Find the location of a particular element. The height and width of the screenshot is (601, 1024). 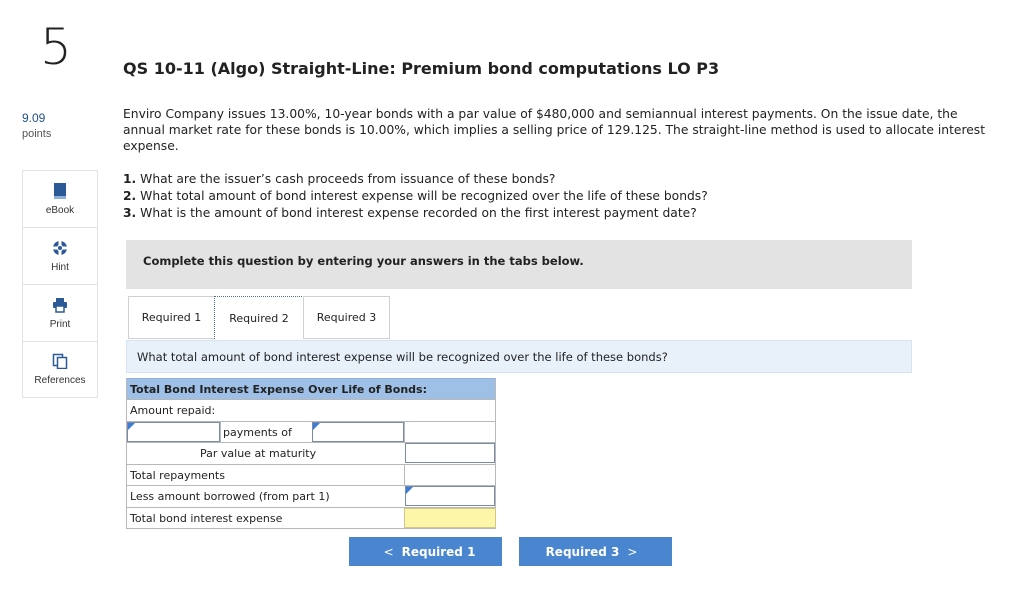

amount-borrowed-input is located at coordinates (450, 496).